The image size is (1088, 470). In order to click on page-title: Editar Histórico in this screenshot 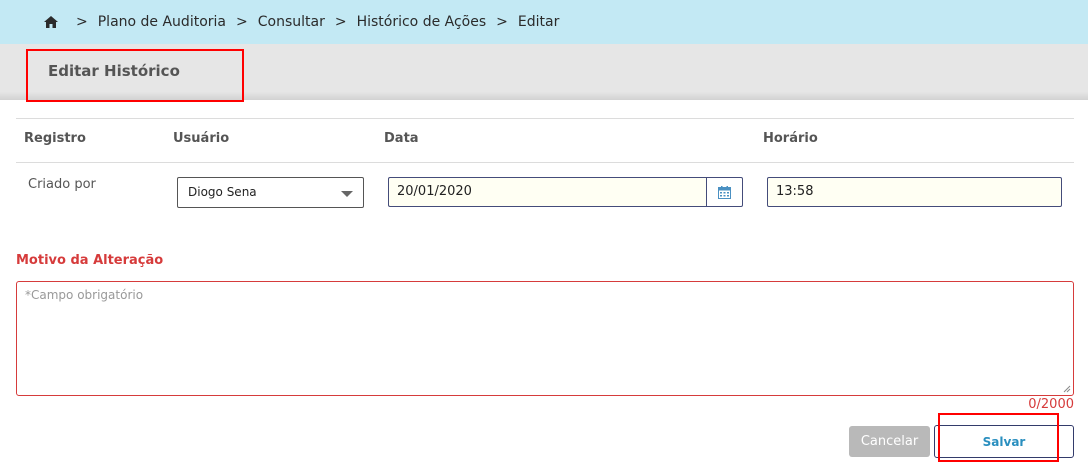, I will do `click(114, 71)`.